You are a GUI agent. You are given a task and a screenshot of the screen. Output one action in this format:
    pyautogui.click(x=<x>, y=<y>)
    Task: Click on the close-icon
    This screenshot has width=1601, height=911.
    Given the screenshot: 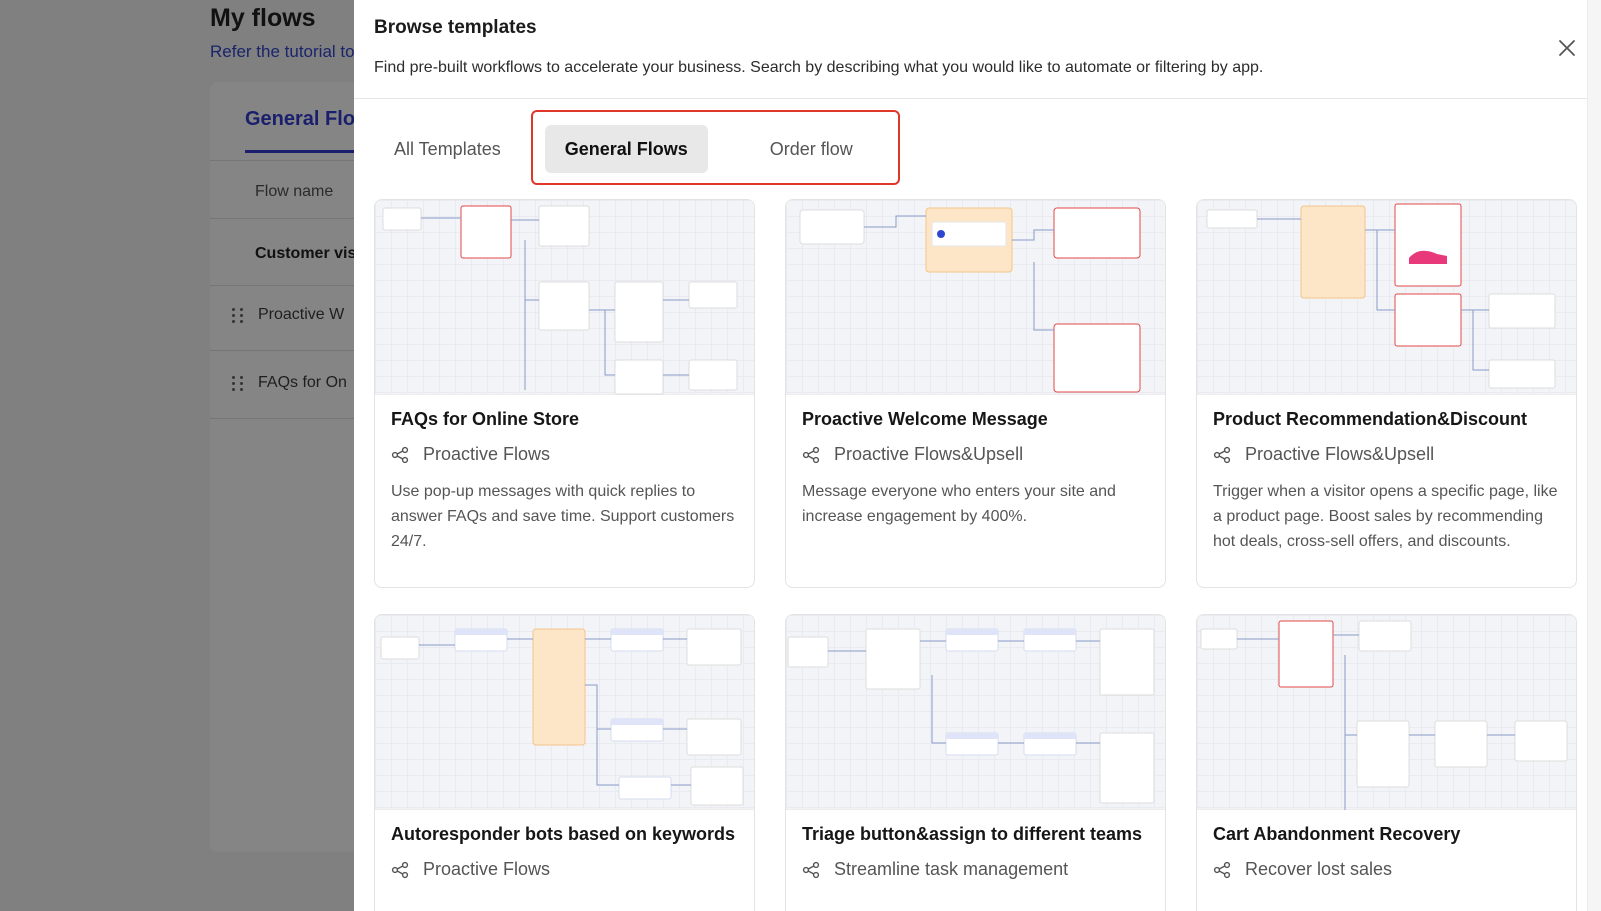 What is the action you would take?
    pyautogui.click(x=1567, y=48)
    